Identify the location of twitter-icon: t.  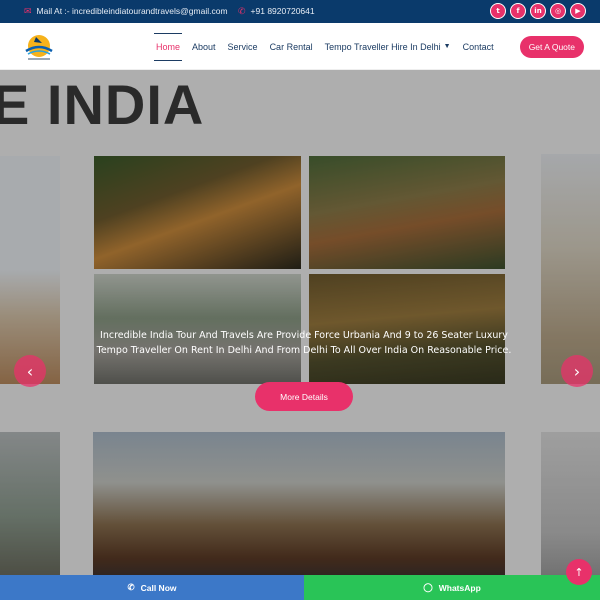
(498, 11).